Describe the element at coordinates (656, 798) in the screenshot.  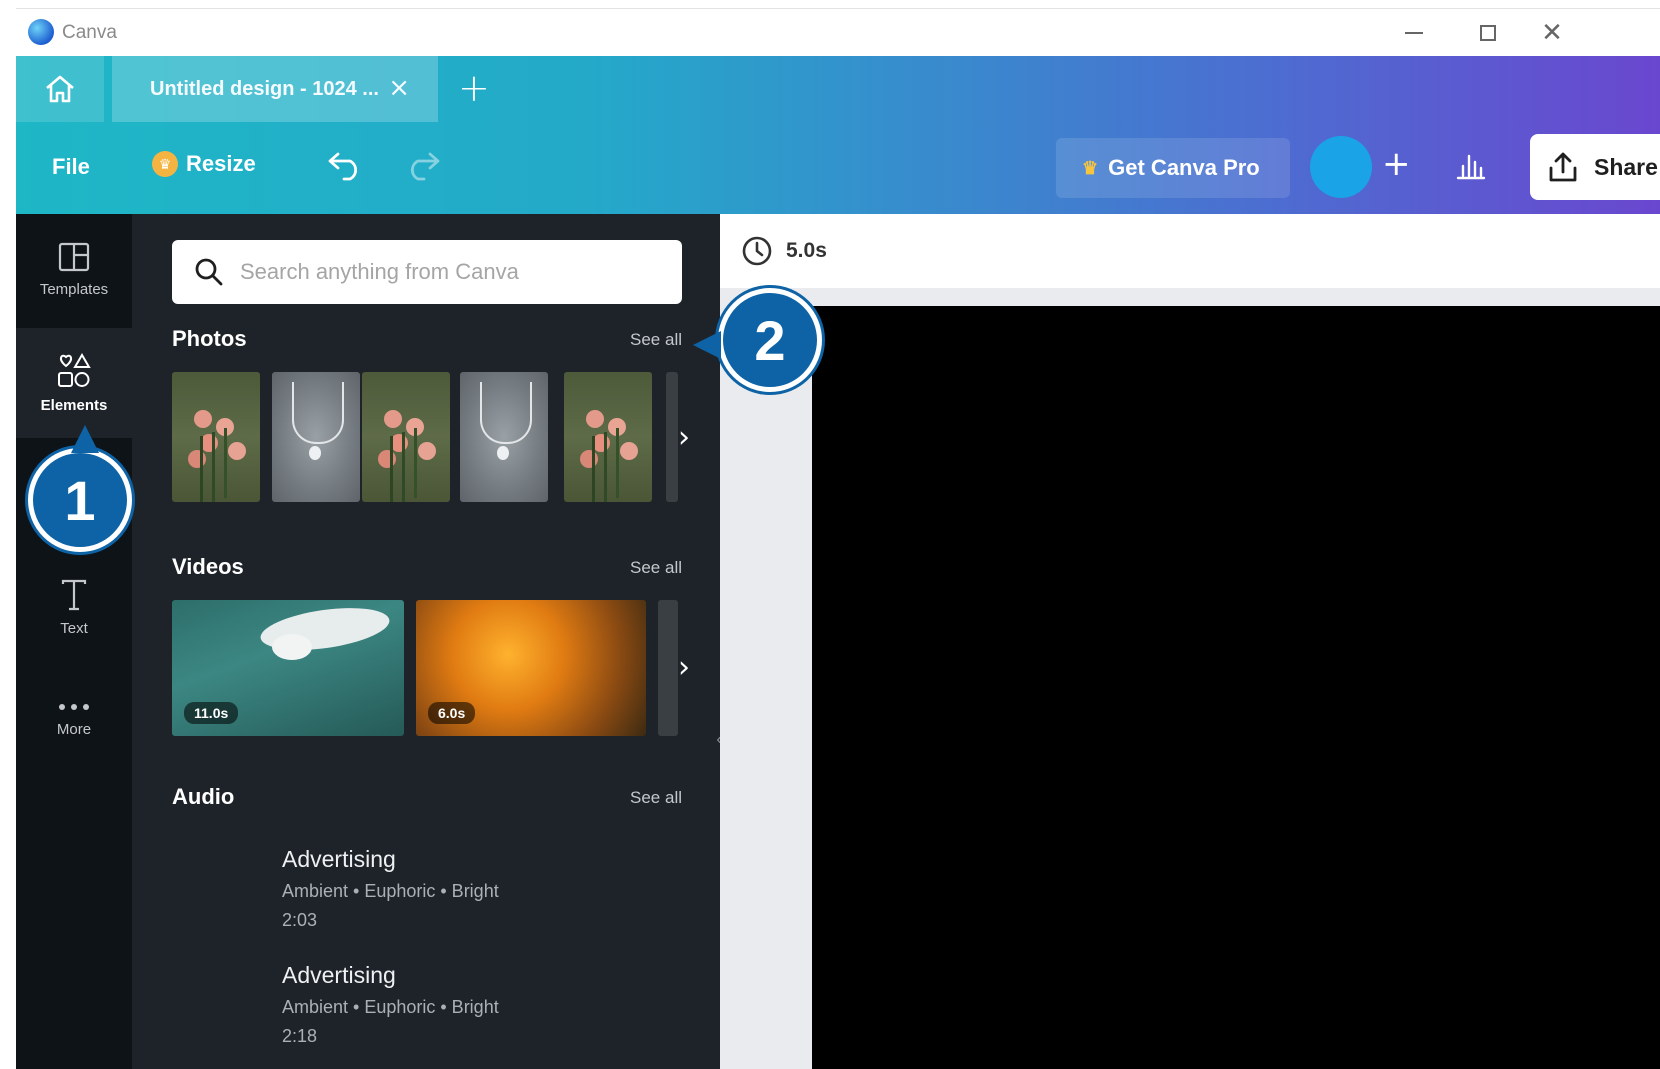
I see `audio-see-all-link: See all` at that location.